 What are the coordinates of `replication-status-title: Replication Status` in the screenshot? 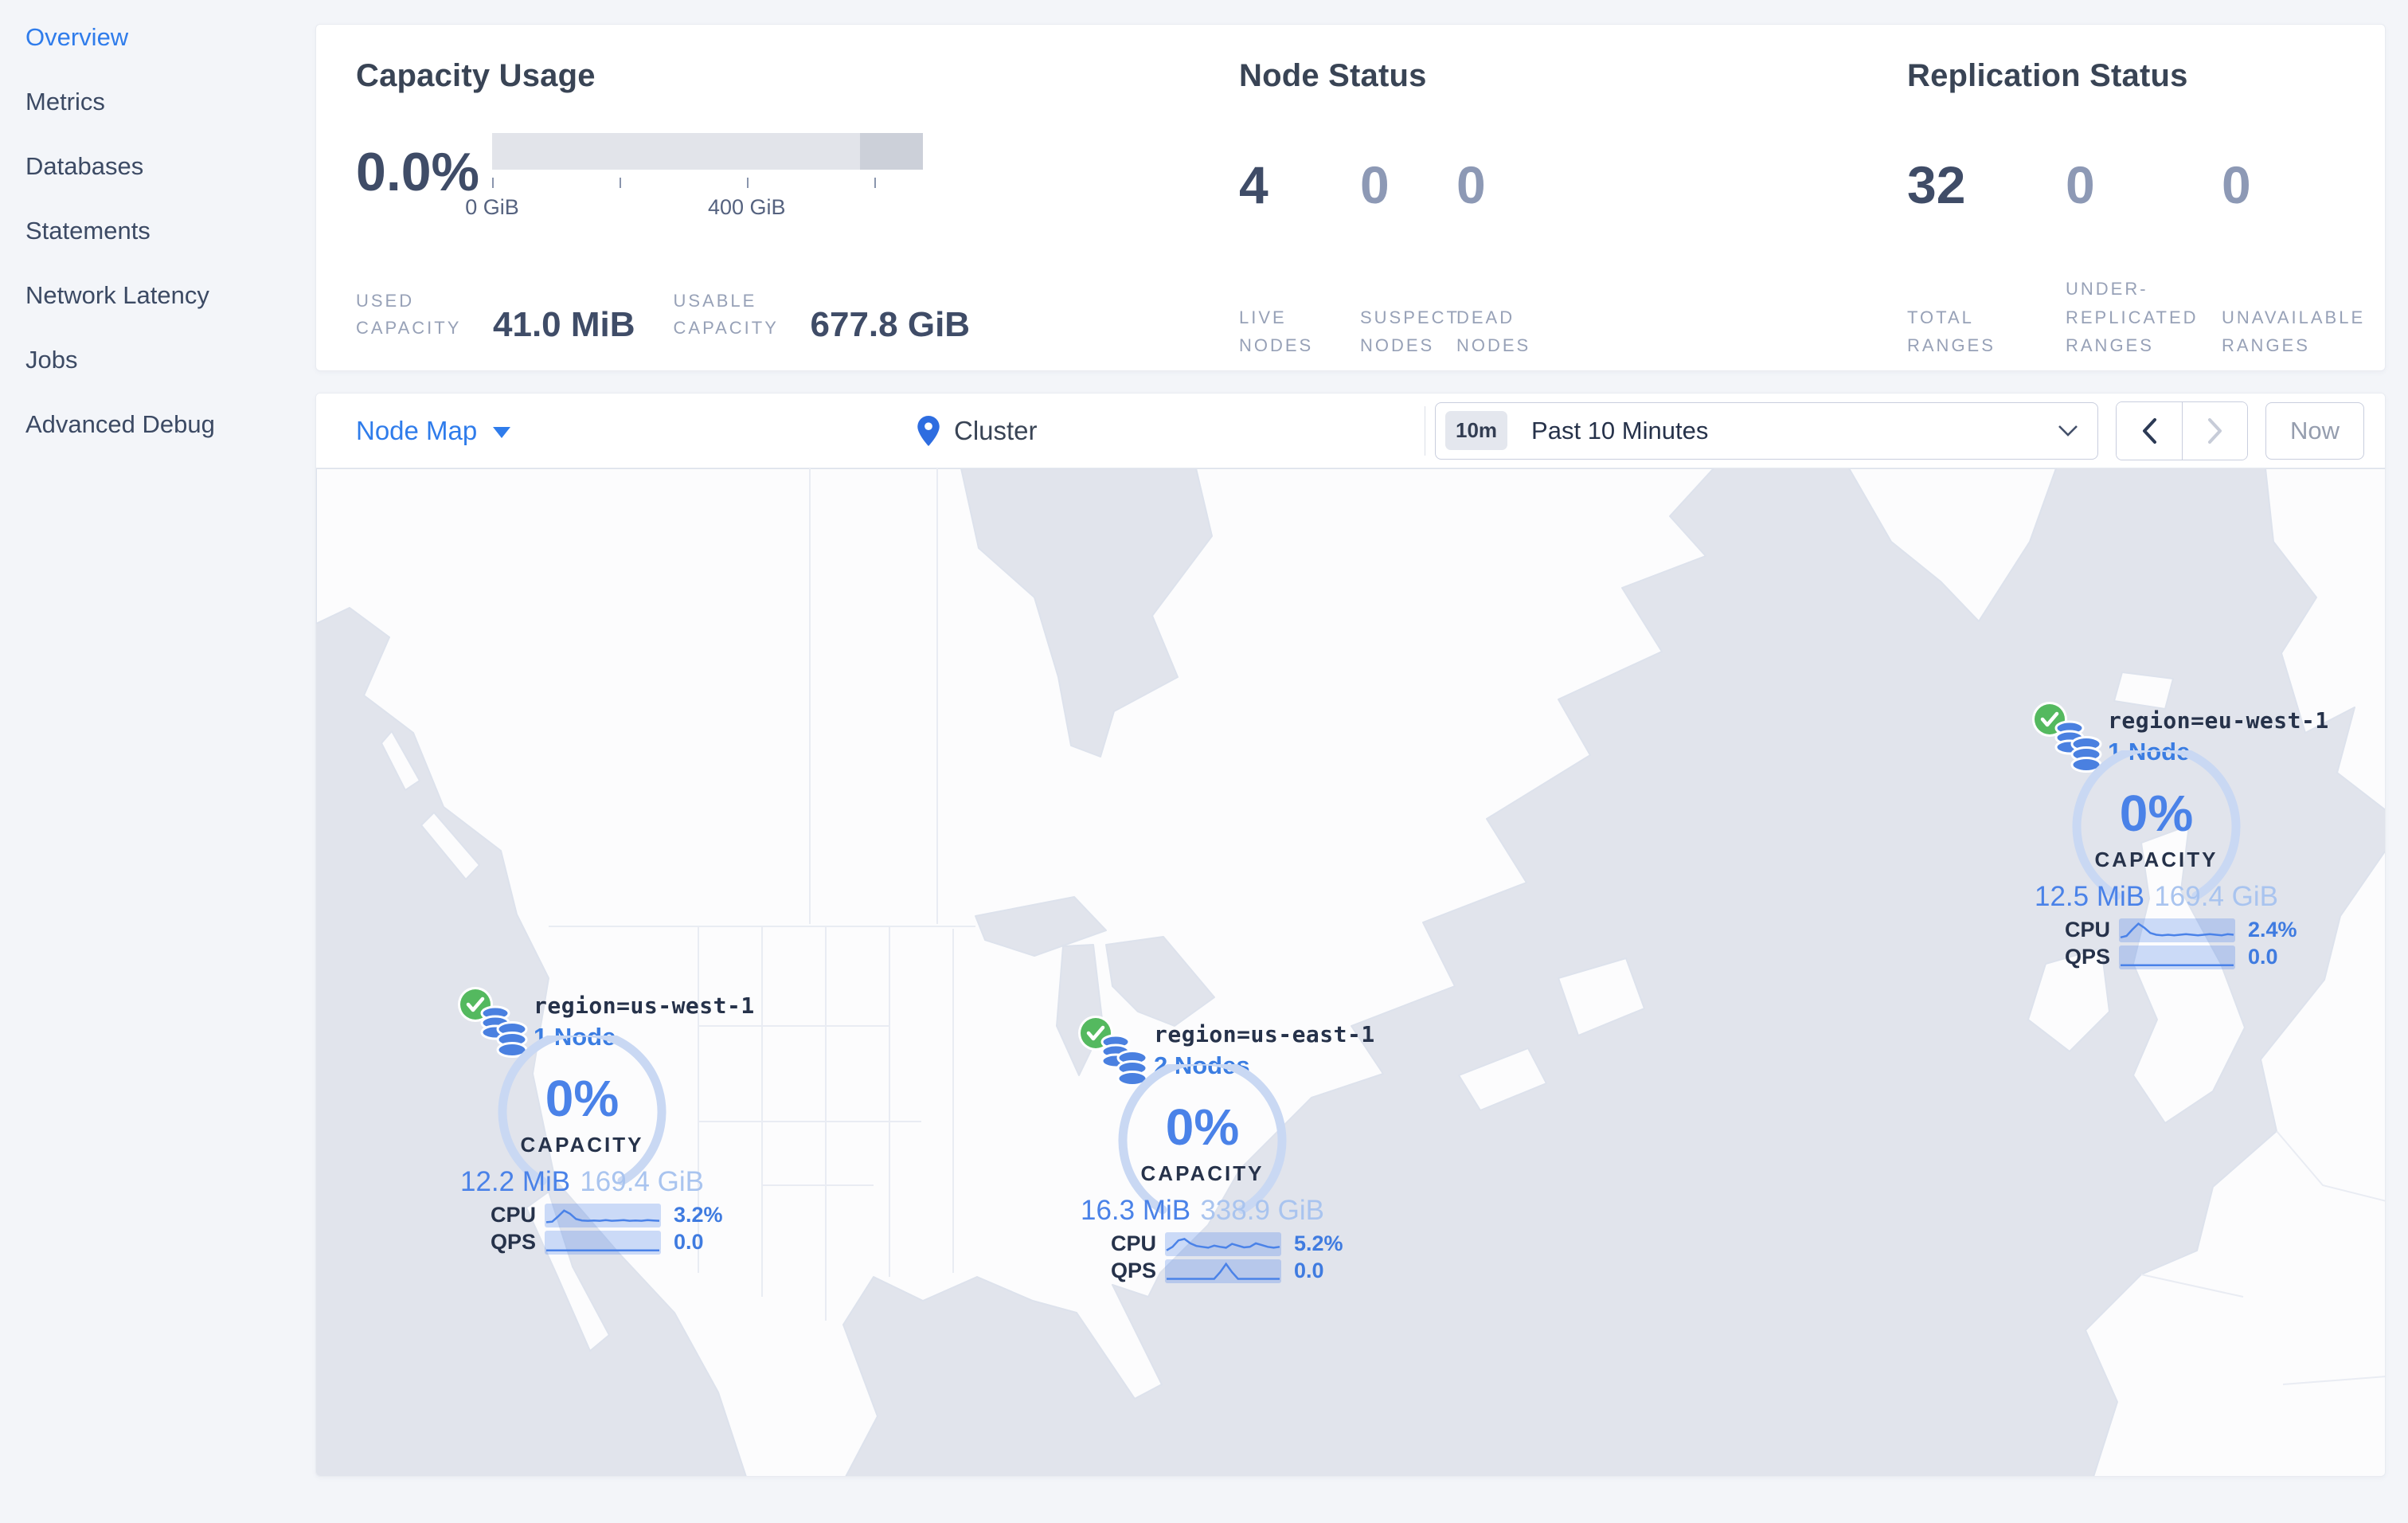 It's located at (2047, 75).